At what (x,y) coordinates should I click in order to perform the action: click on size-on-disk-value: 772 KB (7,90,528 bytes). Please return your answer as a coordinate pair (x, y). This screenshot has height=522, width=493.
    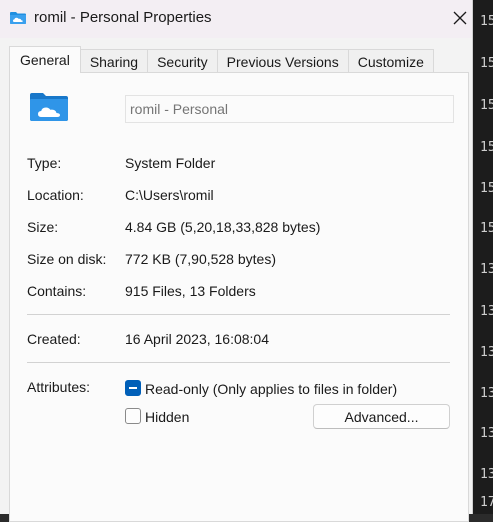
    Looking at the image, I should click on (200, 259).